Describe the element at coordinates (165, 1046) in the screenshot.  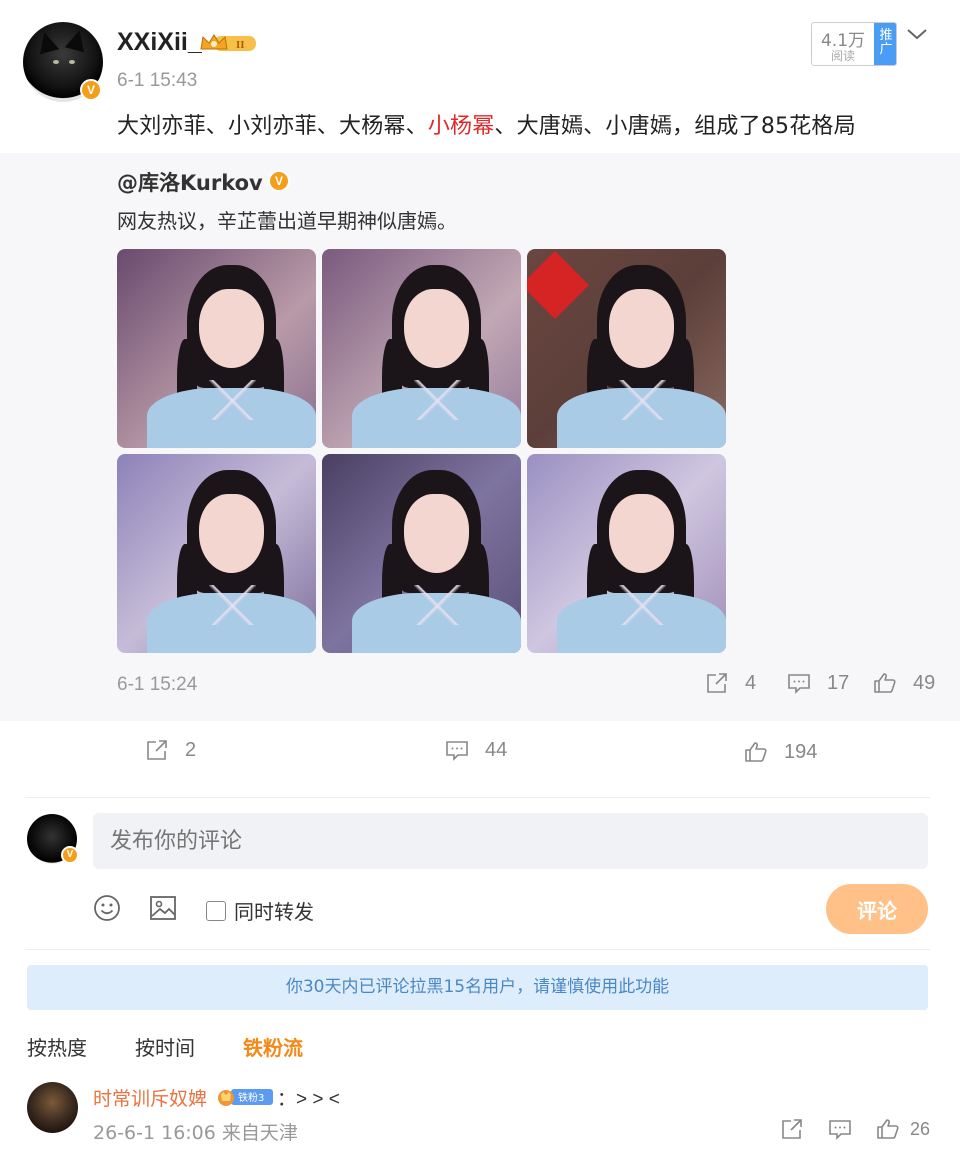
I see `sort-by-time-tab: 按时间` at that location.